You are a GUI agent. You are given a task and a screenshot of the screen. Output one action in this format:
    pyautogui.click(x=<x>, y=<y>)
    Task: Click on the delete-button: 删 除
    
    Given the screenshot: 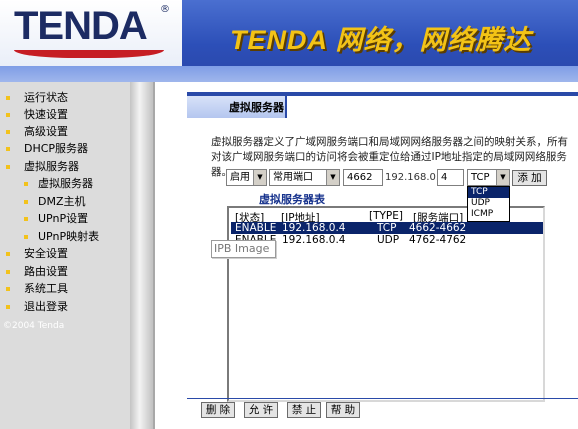 What is the action you would take?
    pyautogui.click(x=218, y=410)
    